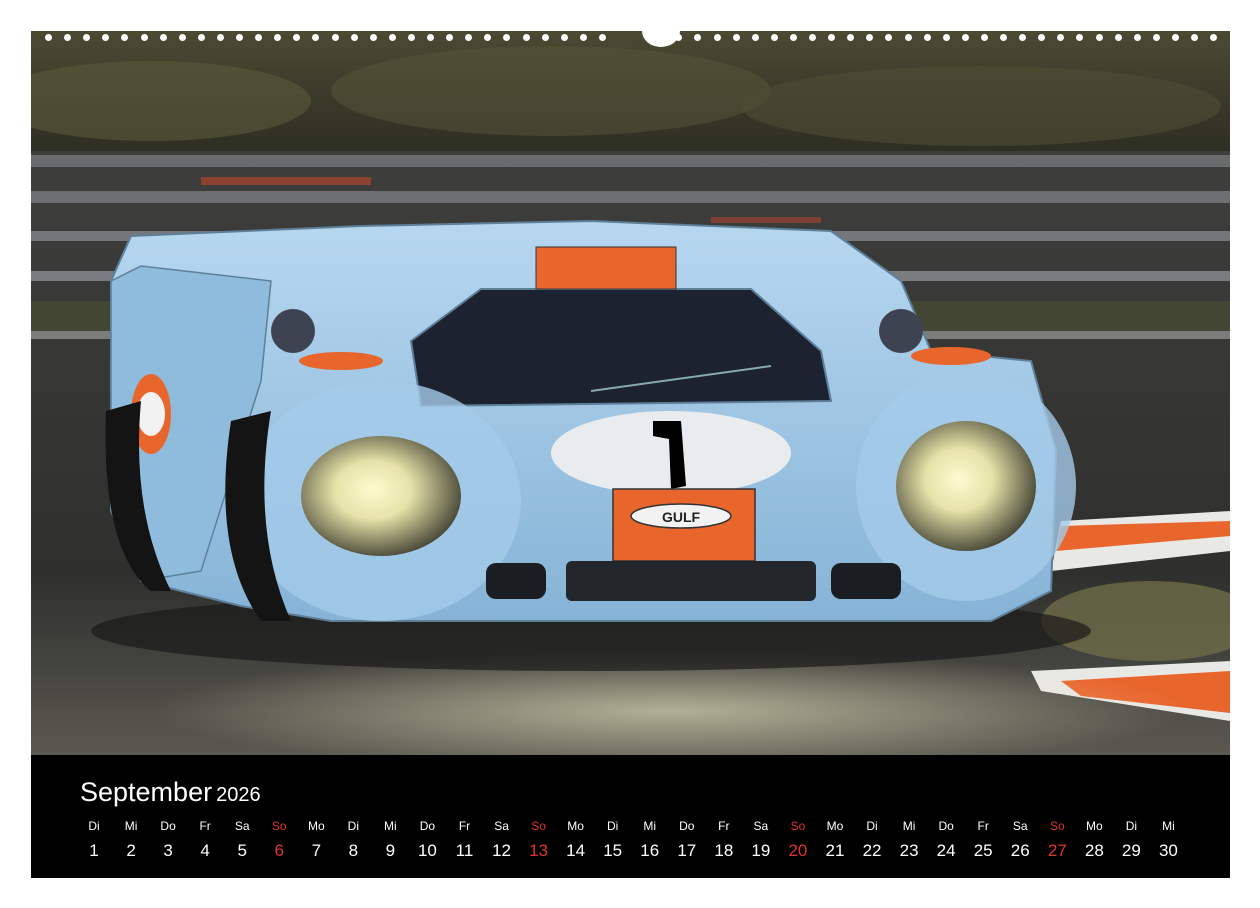  What do you see at coordinates (1094, 850) in the screenshot?
I see `date-number: 28` at bounding box center [1094, 850].